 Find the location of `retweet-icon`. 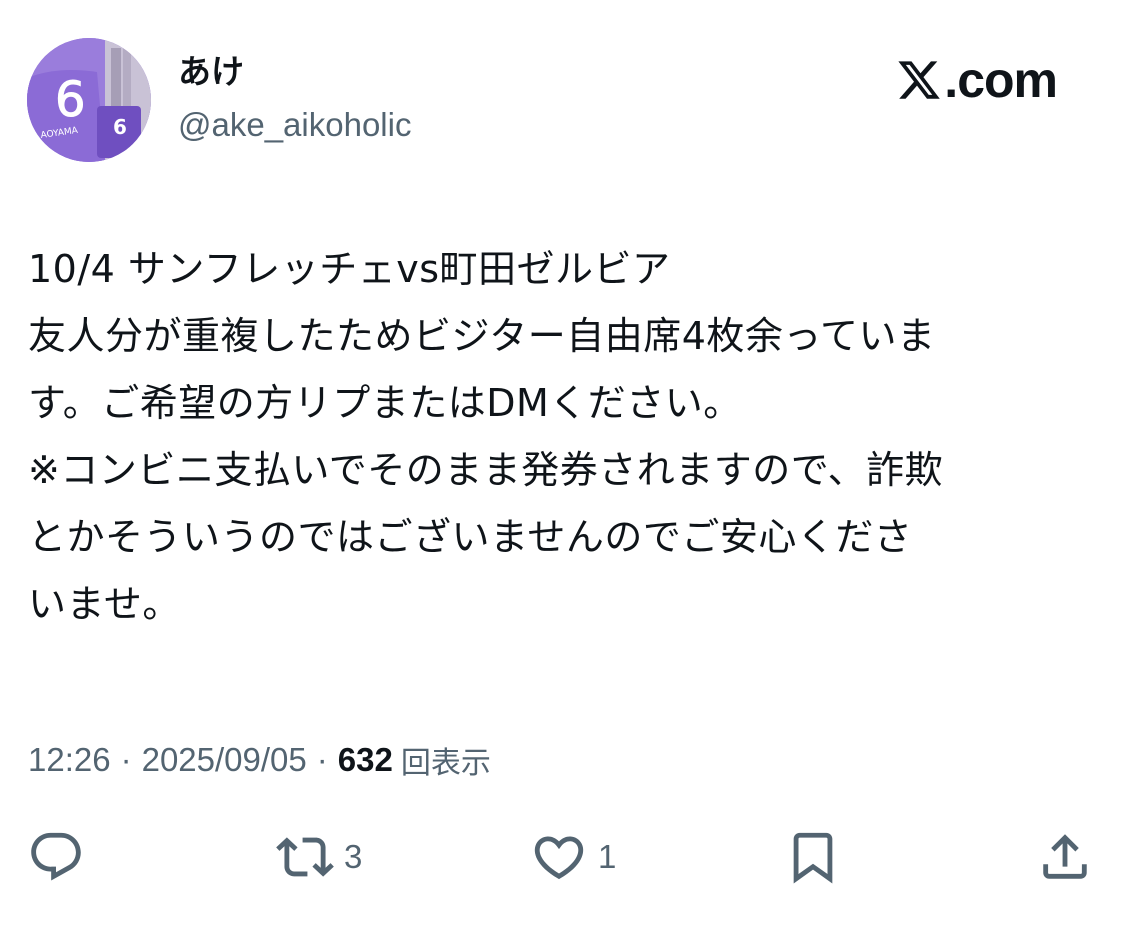

retweet-icon is located at coordinates (305, 857).